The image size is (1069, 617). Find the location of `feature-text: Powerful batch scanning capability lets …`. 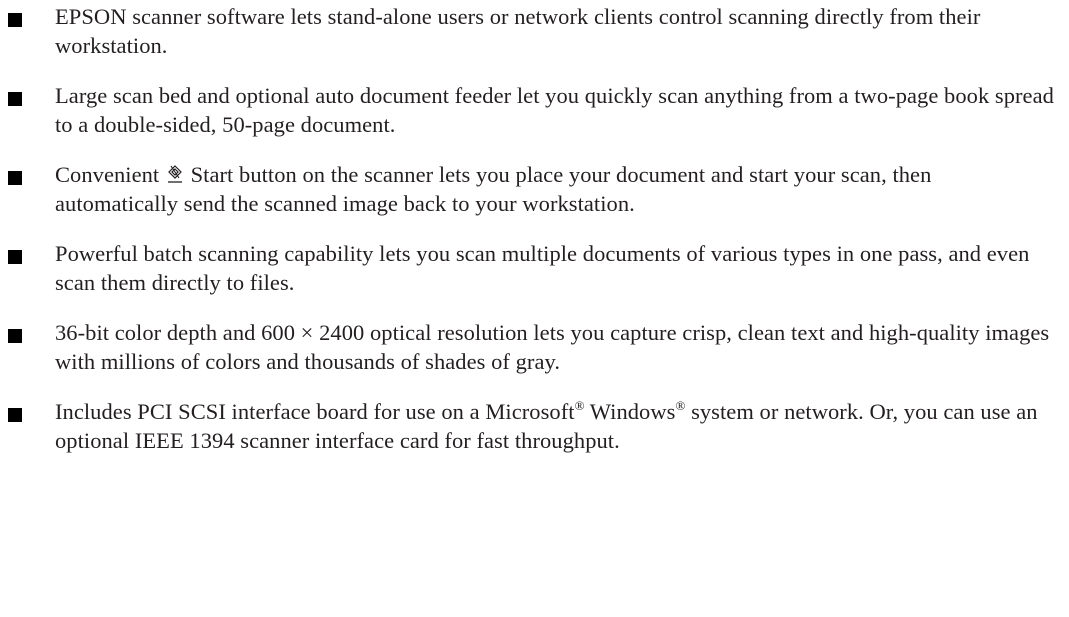

feature-text: Powerful batch scanning capability lets … is located at coordinates (542, 268).